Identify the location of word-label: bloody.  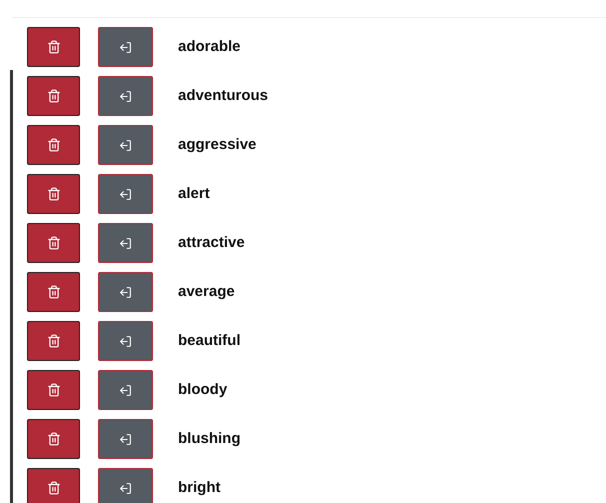
(203, 390).